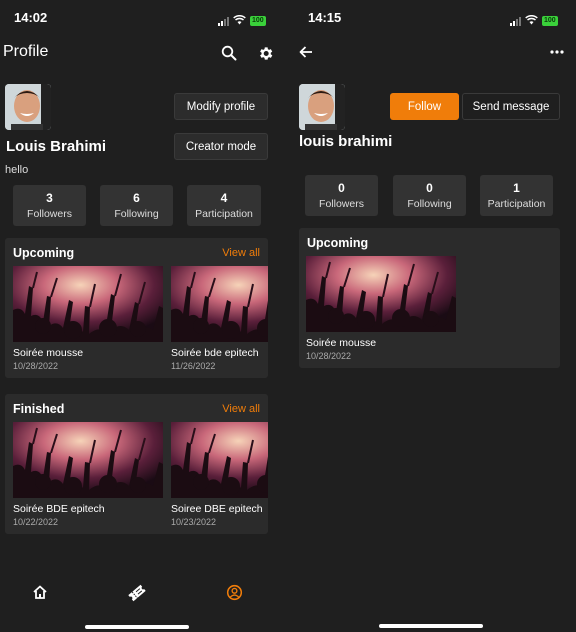  I want to click on event-date: 10/23/2022, so click(194, 522).